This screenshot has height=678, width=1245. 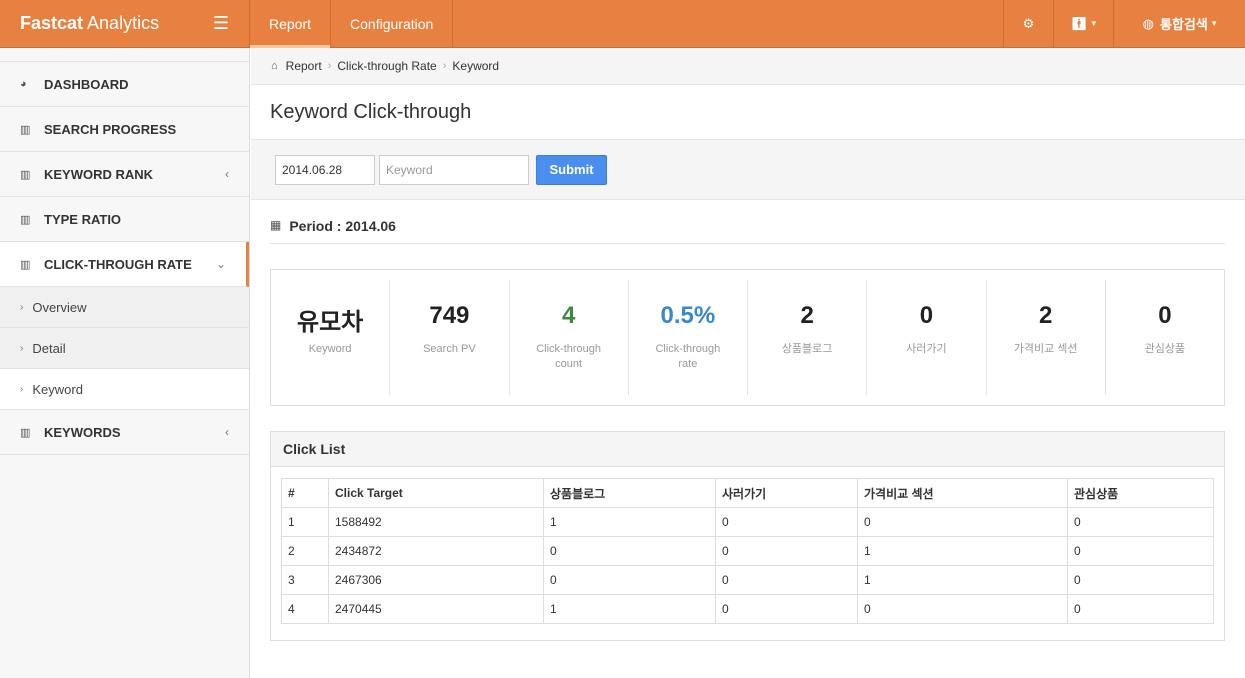 I want to click on table-cell: 2434872, so click(x=436, y=551).